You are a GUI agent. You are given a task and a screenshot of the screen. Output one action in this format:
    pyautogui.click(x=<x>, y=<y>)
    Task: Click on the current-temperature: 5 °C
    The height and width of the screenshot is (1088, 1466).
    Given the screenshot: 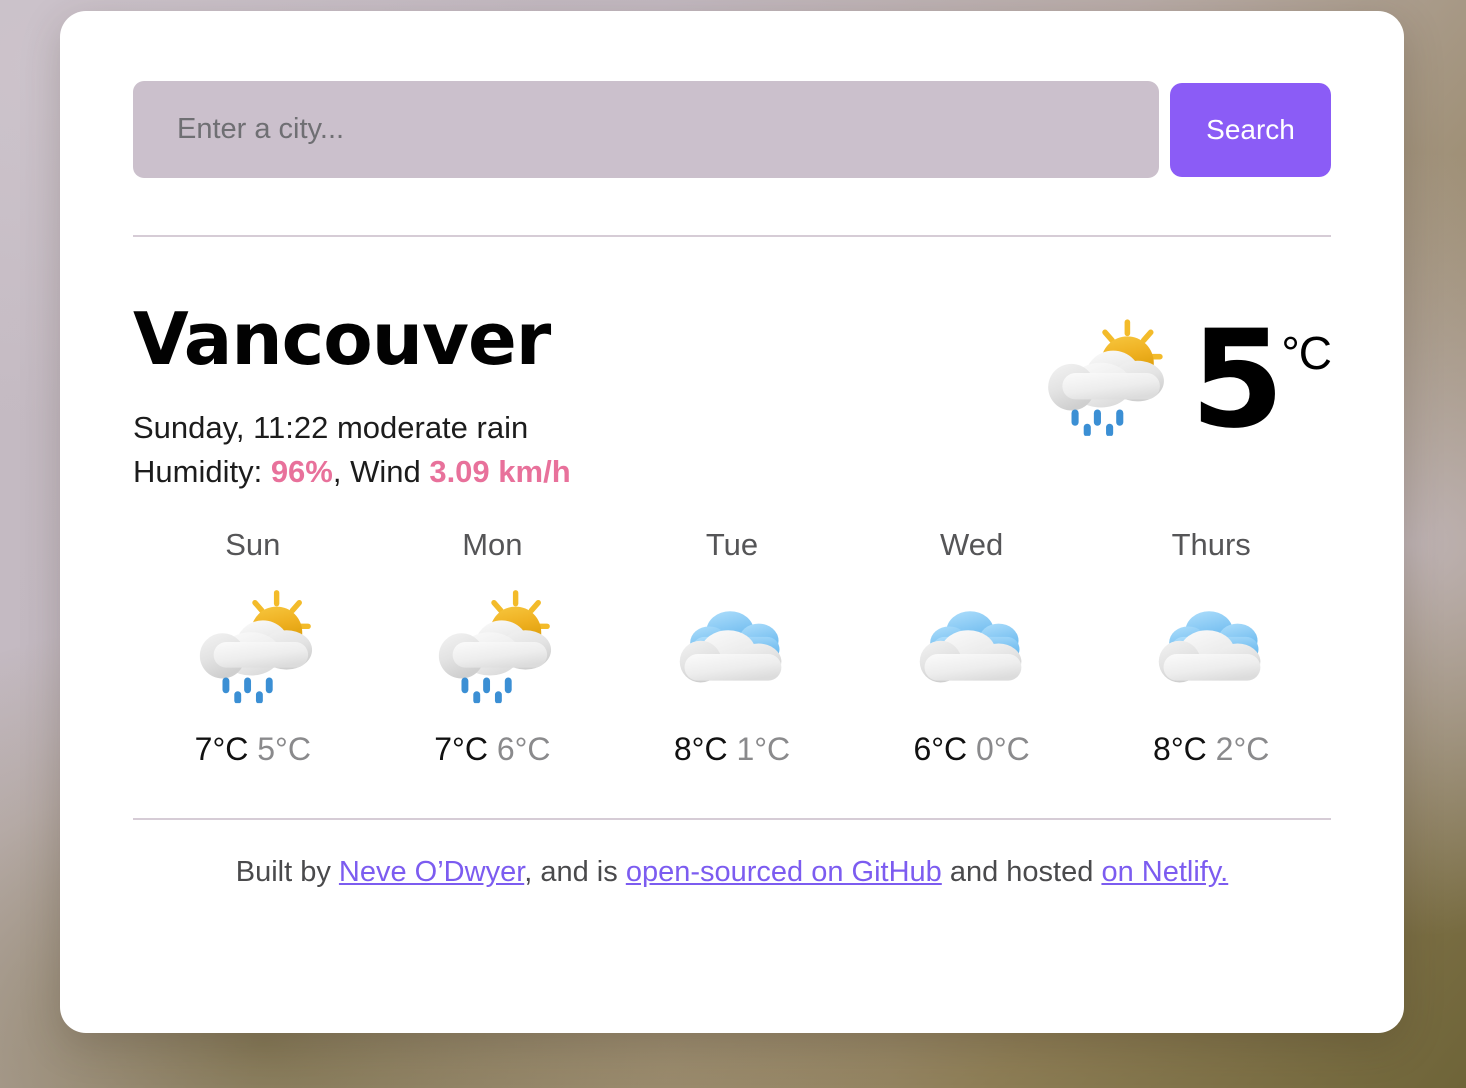 What is the action you would take?
    pyautogui.click(x=1261, y=379)
    